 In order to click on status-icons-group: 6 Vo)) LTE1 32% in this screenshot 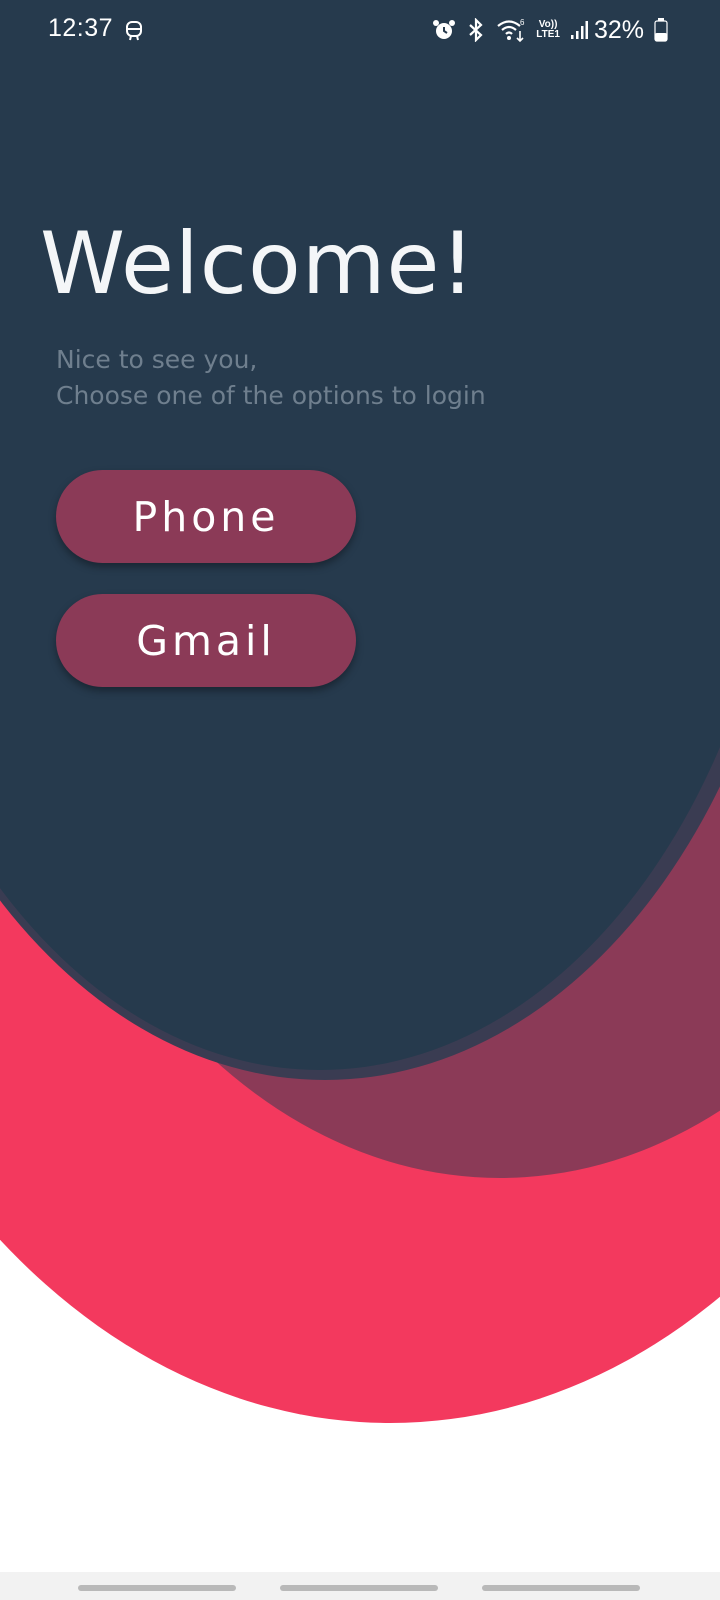, I will do `click(545, 30)`.